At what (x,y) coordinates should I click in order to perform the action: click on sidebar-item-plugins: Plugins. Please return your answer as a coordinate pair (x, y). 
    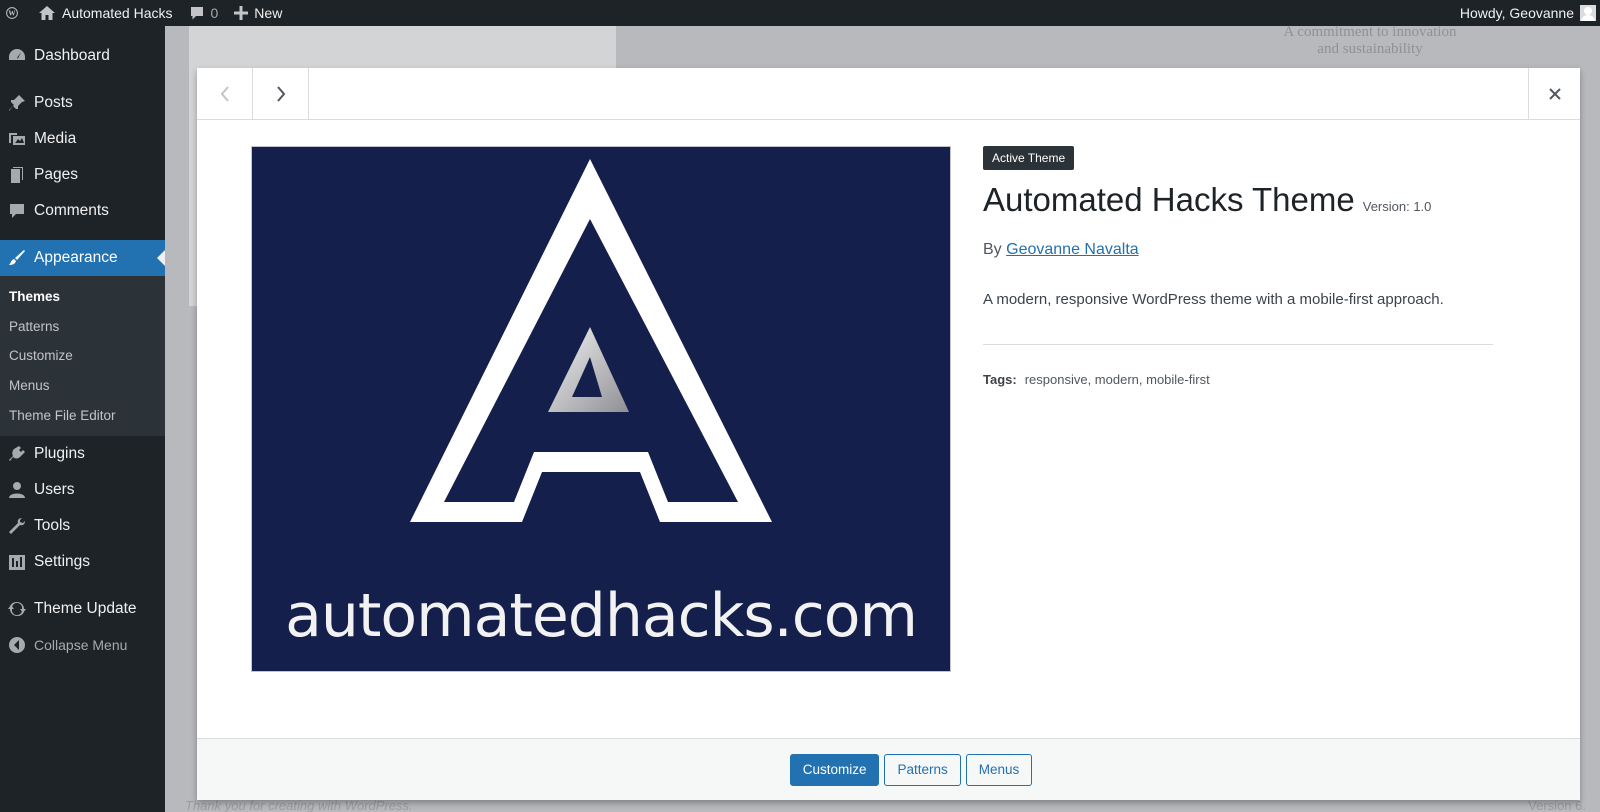
    Looking at the image, I should click on (82, 454).